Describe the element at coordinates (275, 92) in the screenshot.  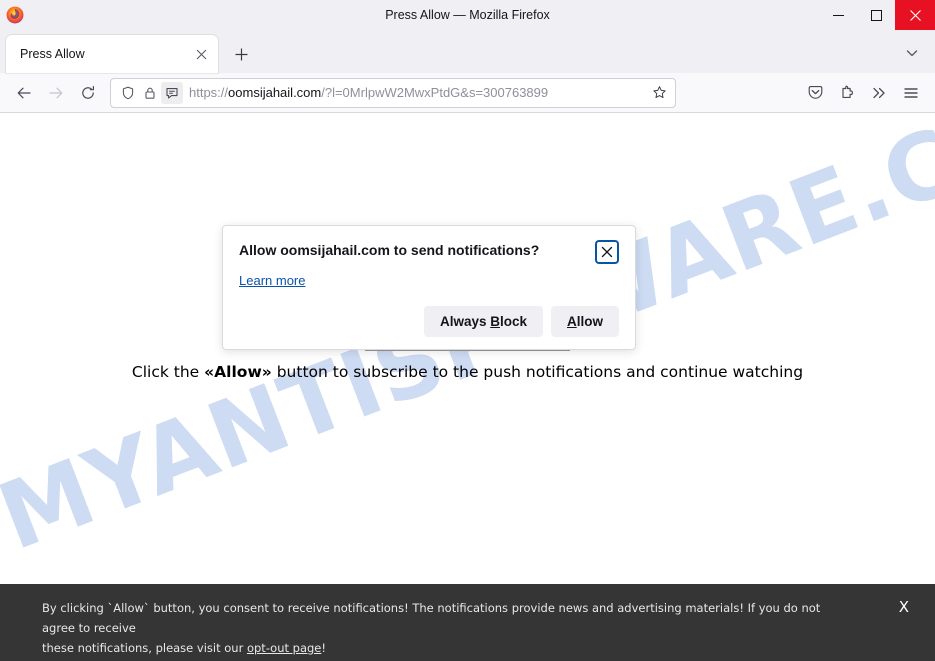
I see `url-host: oomsijahail.com` at that location.